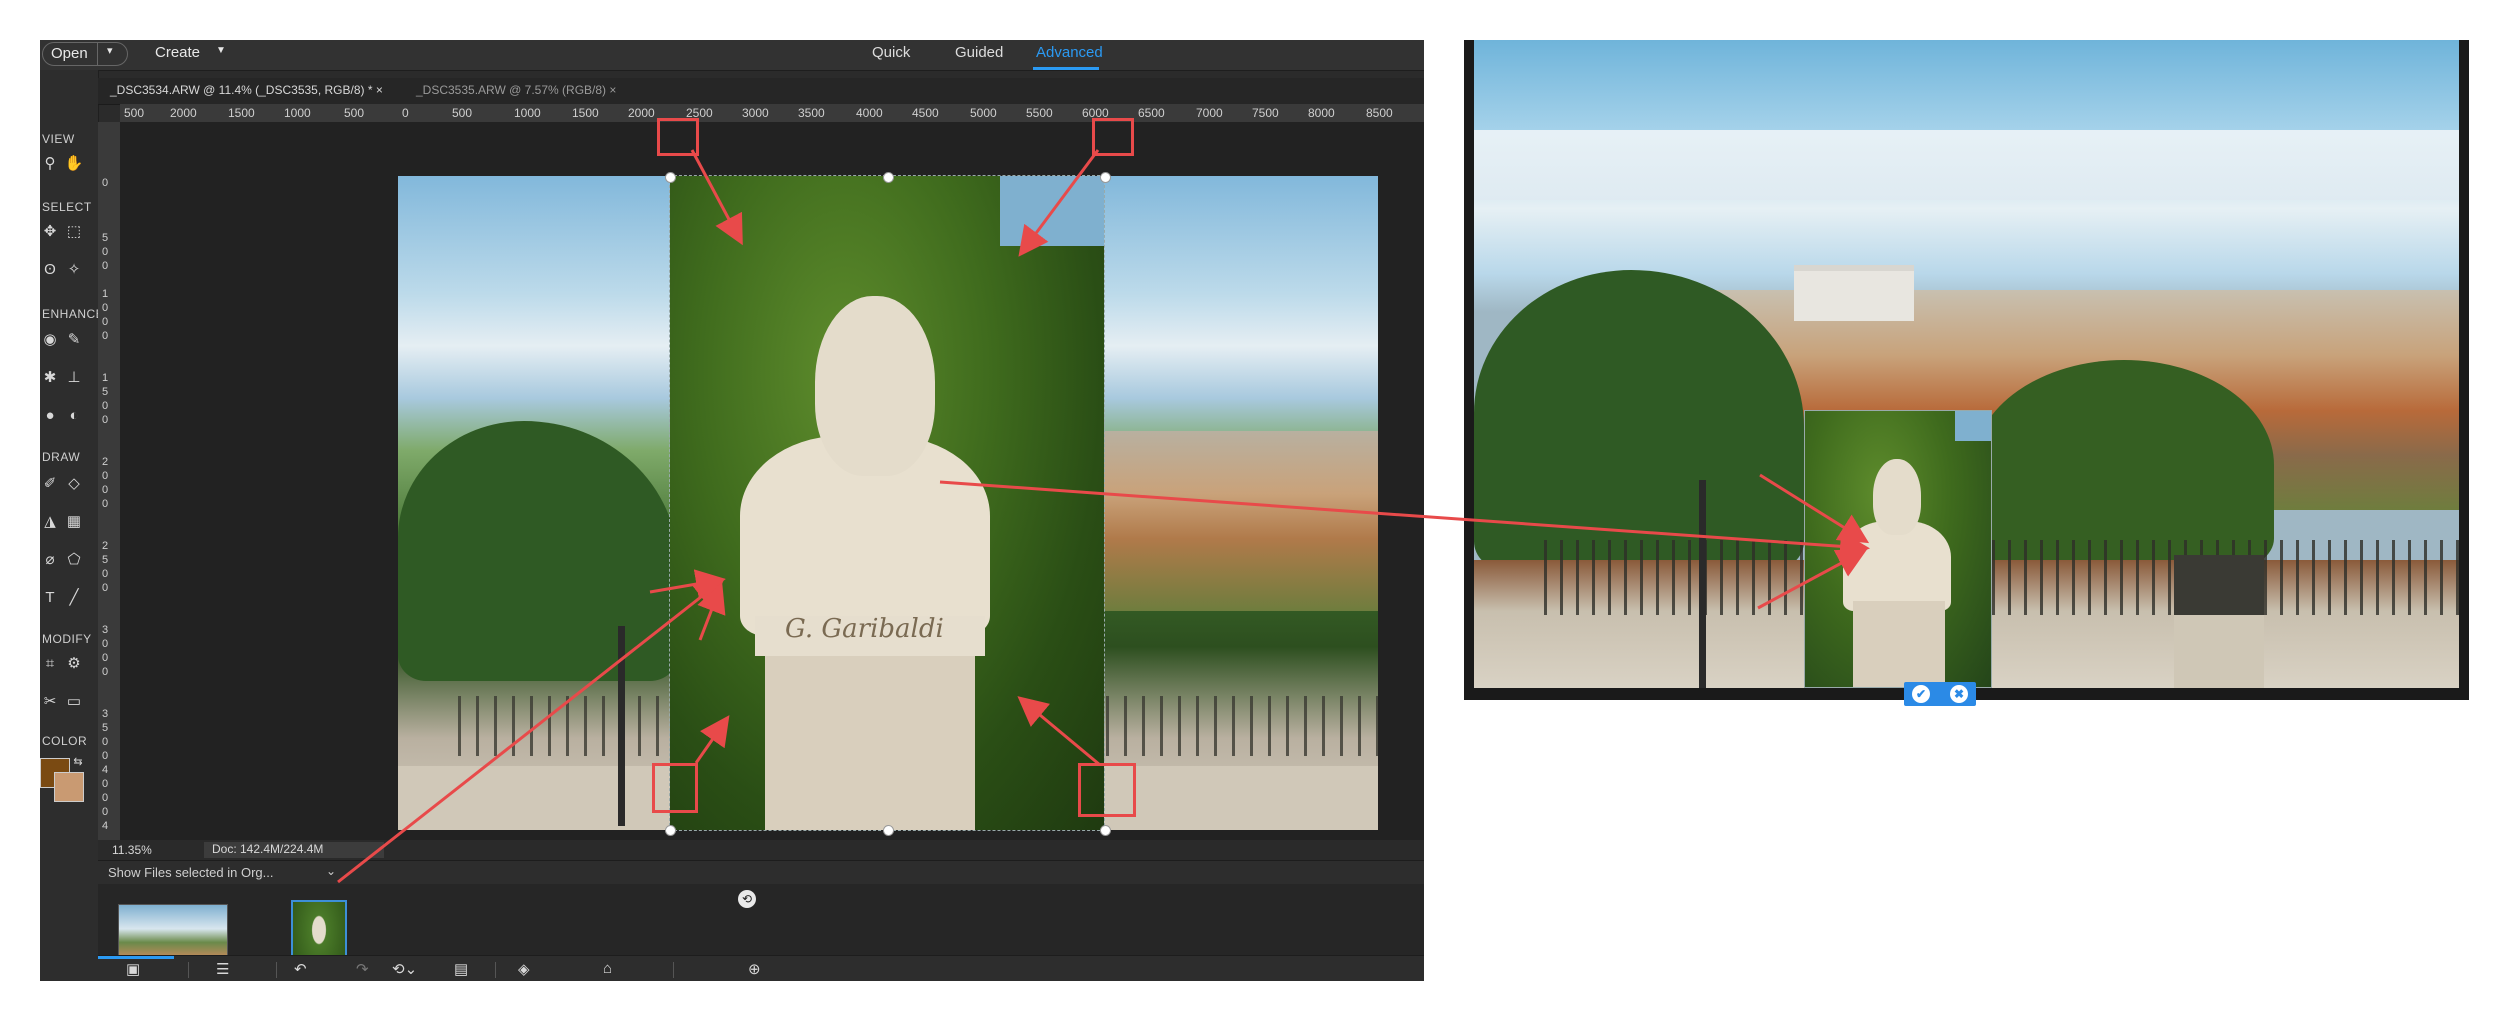 This screenshot has height=1020, width=2507. I want to click on section-modify: MODIFY, so click(67, 639).